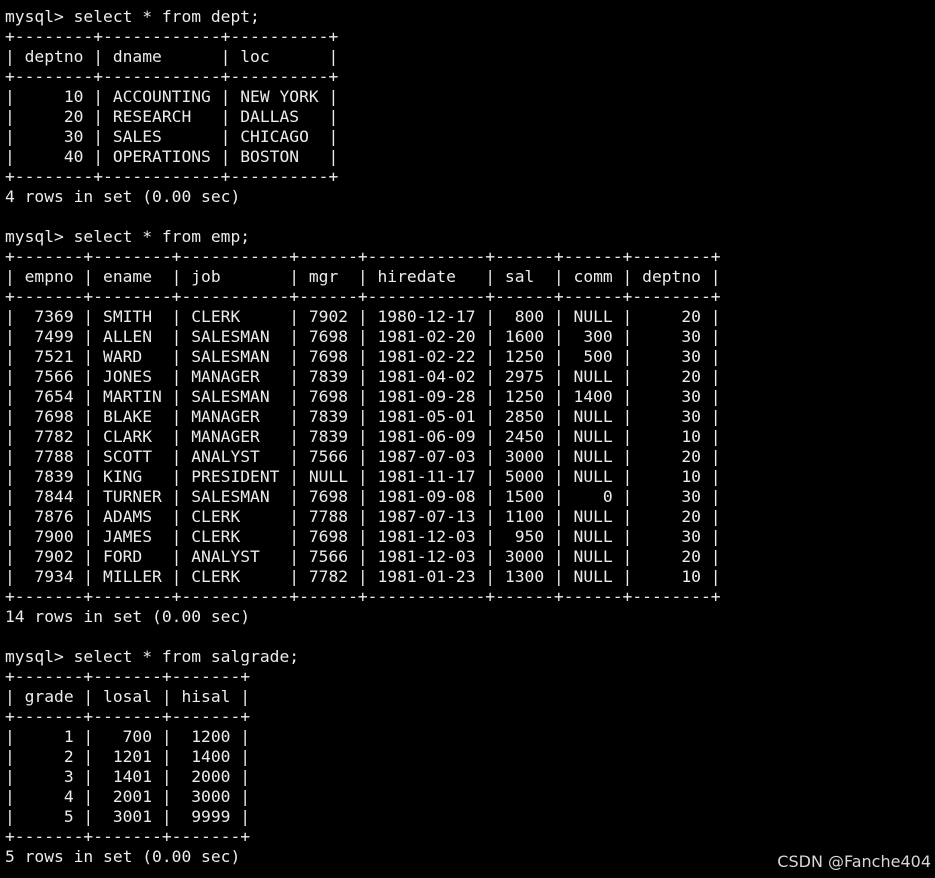 The height and width of the screenshot is (878, 935). What do you see at coordinates (123, 856) in the screenshot?
I see `terminal-line: 5 rows in set (0.00 sec)` at bounding box center [123, 856].